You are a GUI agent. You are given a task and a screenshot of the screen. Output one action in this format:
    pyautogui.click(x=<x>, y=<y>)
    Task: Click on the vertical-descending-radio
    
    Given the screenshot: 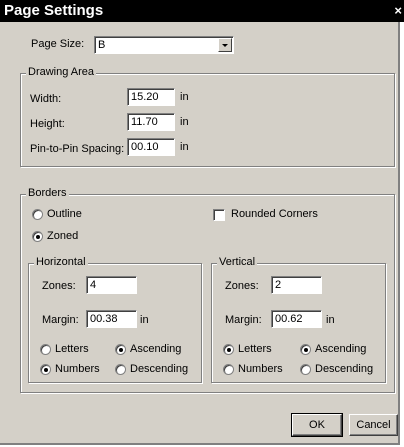 What is the action you would take?
    pyautogui.click(x=305, y=369)
    